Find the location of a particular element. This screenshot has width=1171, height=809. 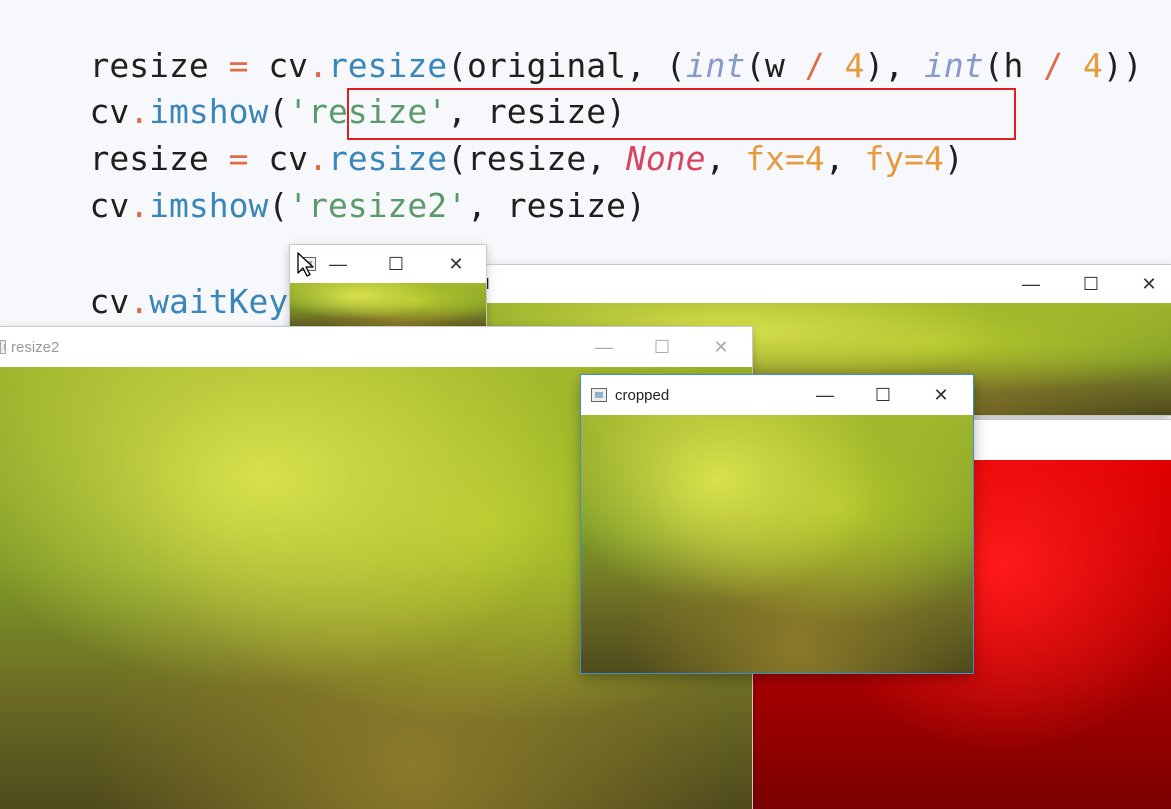

code-token: ), is located at coordinates (894, 65).